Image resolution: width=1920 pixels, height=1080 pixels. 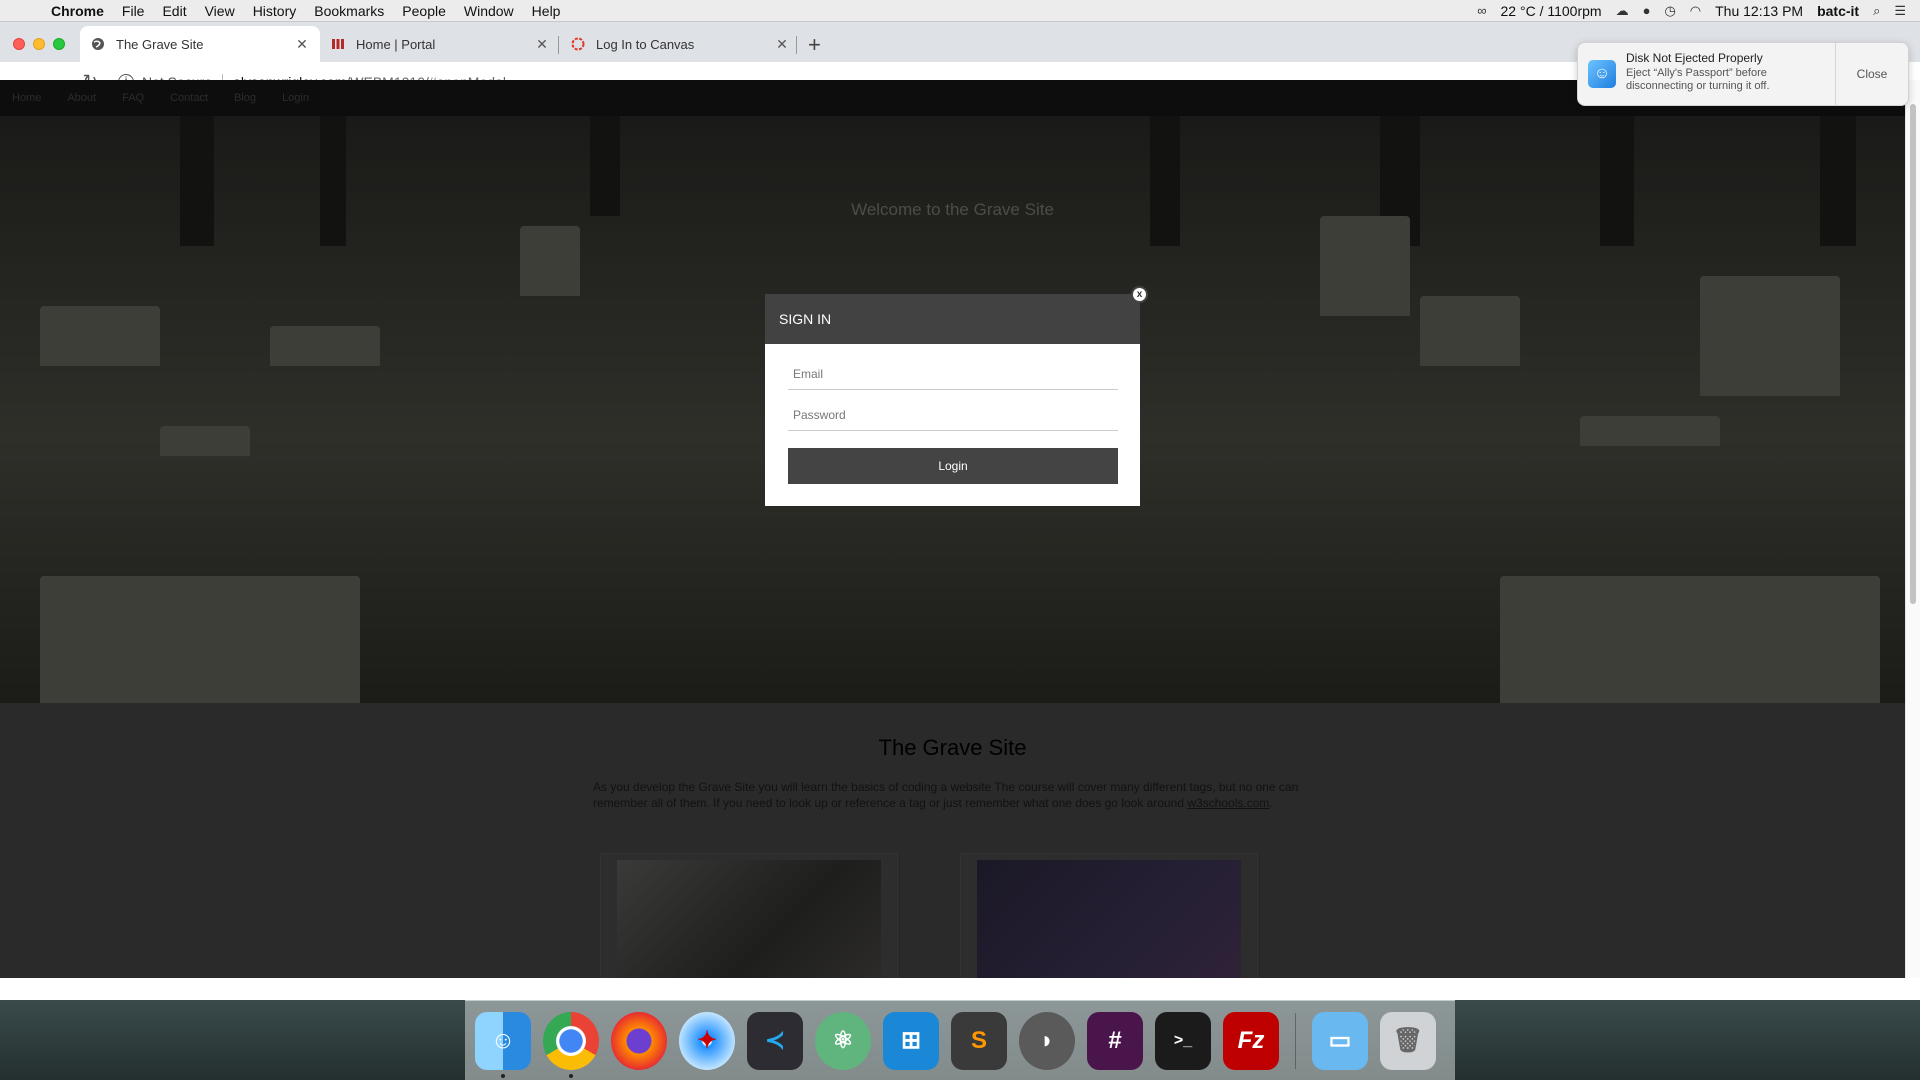 What do you see at coordinates (1183, 1040) in the screenshot?
I see `terminal-dock-icon: >_` at bounding box center [1183, 1040].